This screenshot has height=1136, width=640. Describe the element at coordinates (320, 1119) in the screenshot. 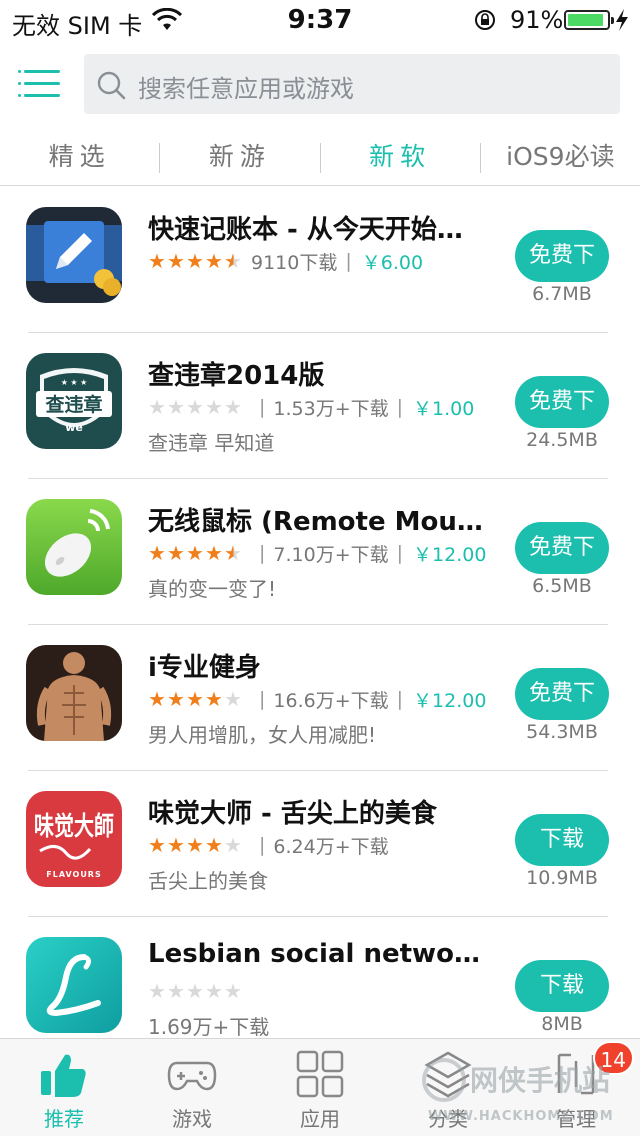

I see `nav-label: 应用` at that location.